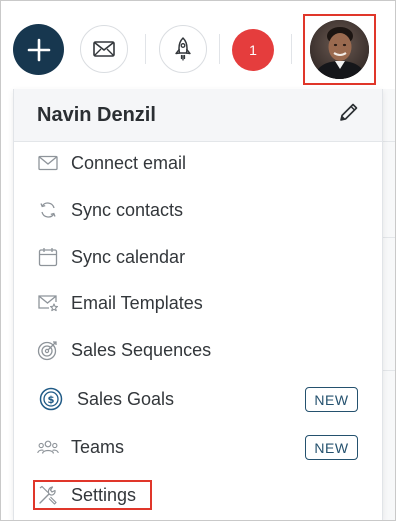  What do you see at coordinates (48, 210) in the screenshot?
I see `sync-icon` at bounding box center [48, 210].